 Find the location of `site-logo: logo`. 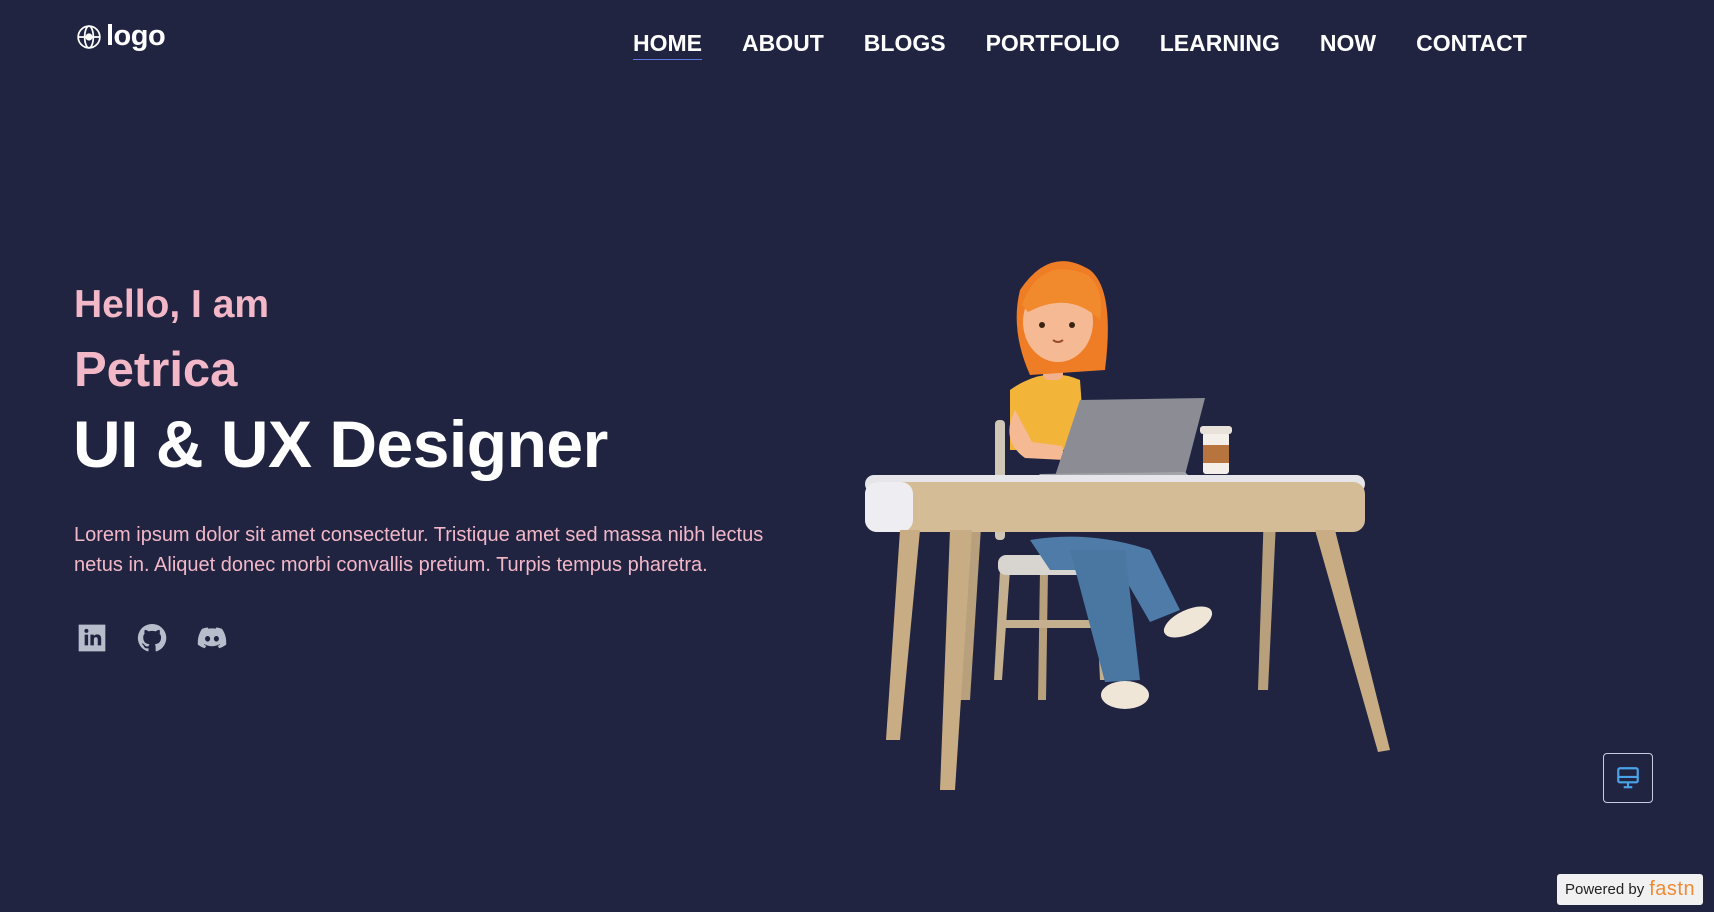

site-logo: logo is located at coordinates (121, 36).